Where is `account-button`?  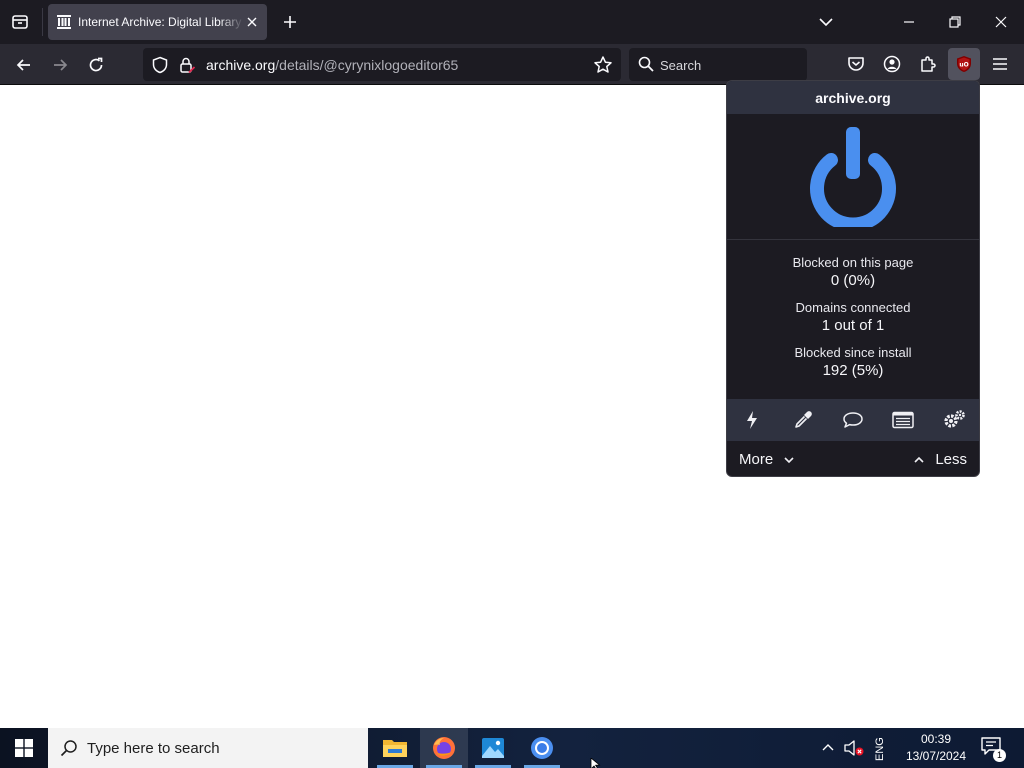
account-button is located at coordinates (892, 64).